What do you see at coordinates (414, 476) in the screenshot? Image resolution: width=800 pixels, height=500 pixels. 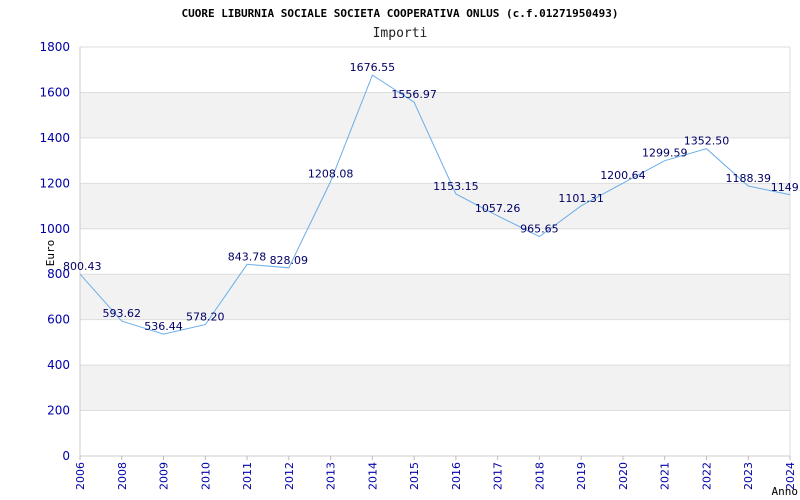 I see `x-tick-label: 2015` at bounding box center [414, 476].